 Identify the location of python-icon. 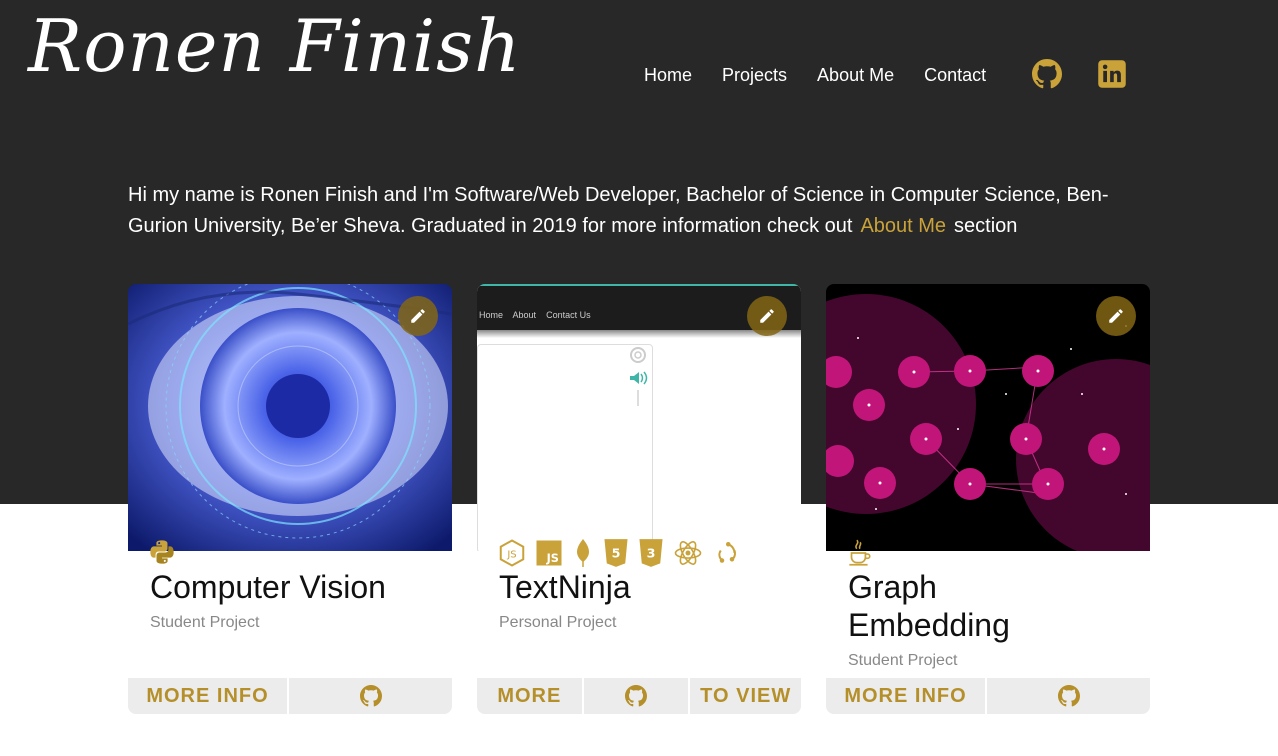
(162, 552).